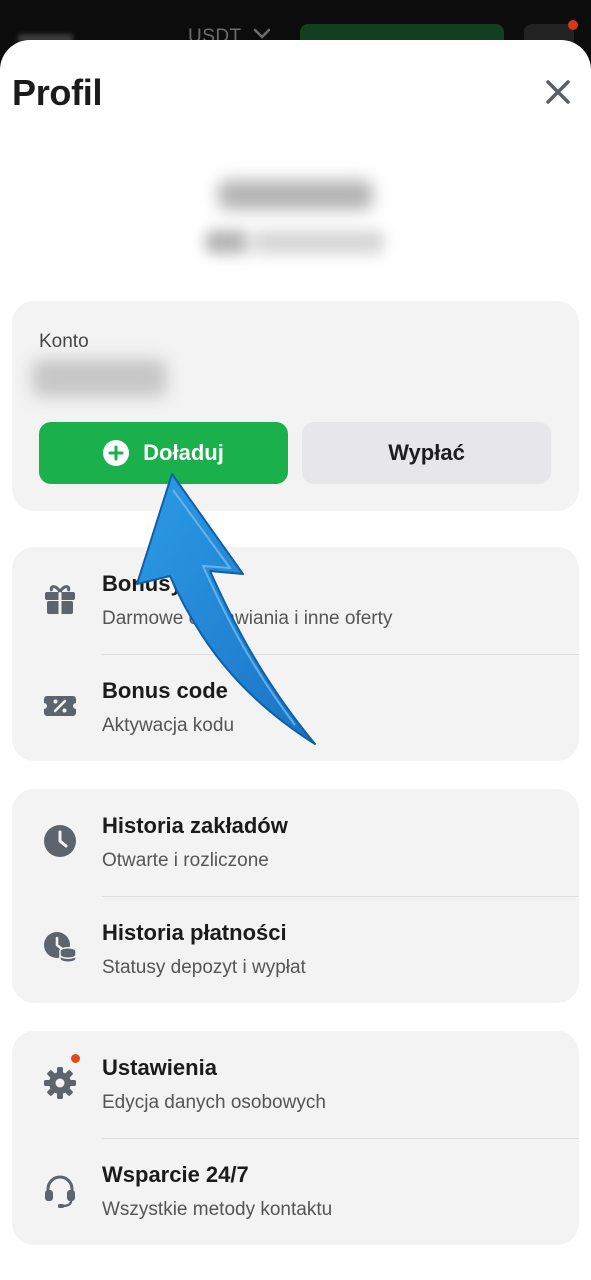 The width and height of the screenshot is (591, 1280). Describe the element at coordinates (295, 195) in the screenshot. I see `username-redacted` at that location.